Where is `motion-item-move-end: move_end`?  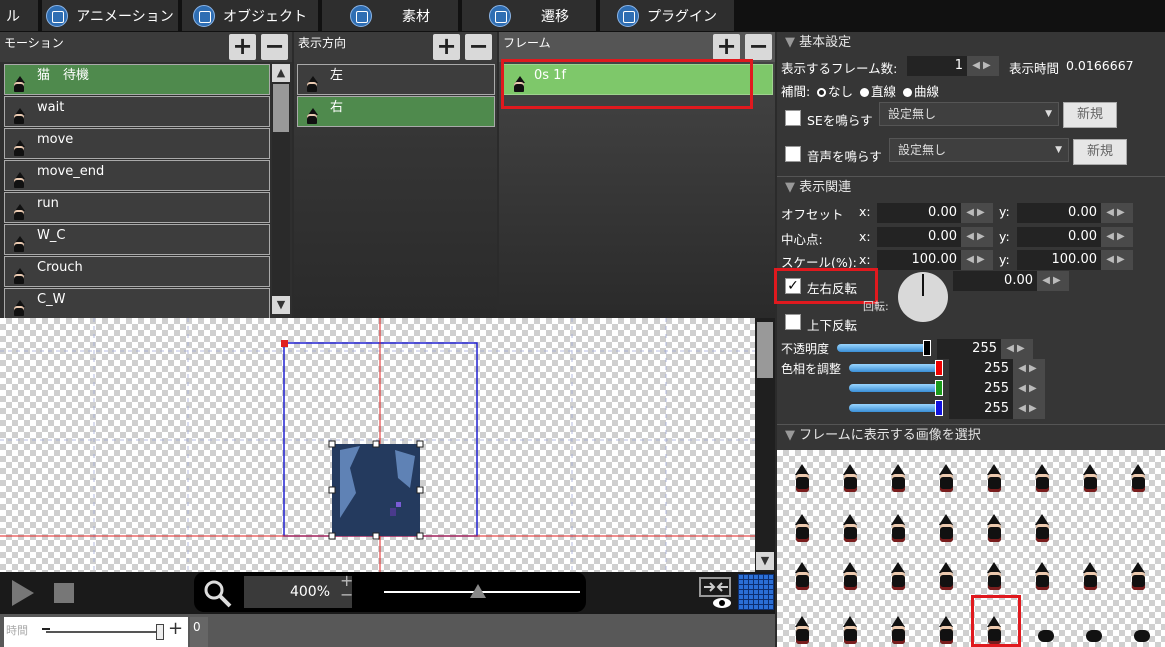 motion-item-move-end: move_end is located at coordinates (137, 175).